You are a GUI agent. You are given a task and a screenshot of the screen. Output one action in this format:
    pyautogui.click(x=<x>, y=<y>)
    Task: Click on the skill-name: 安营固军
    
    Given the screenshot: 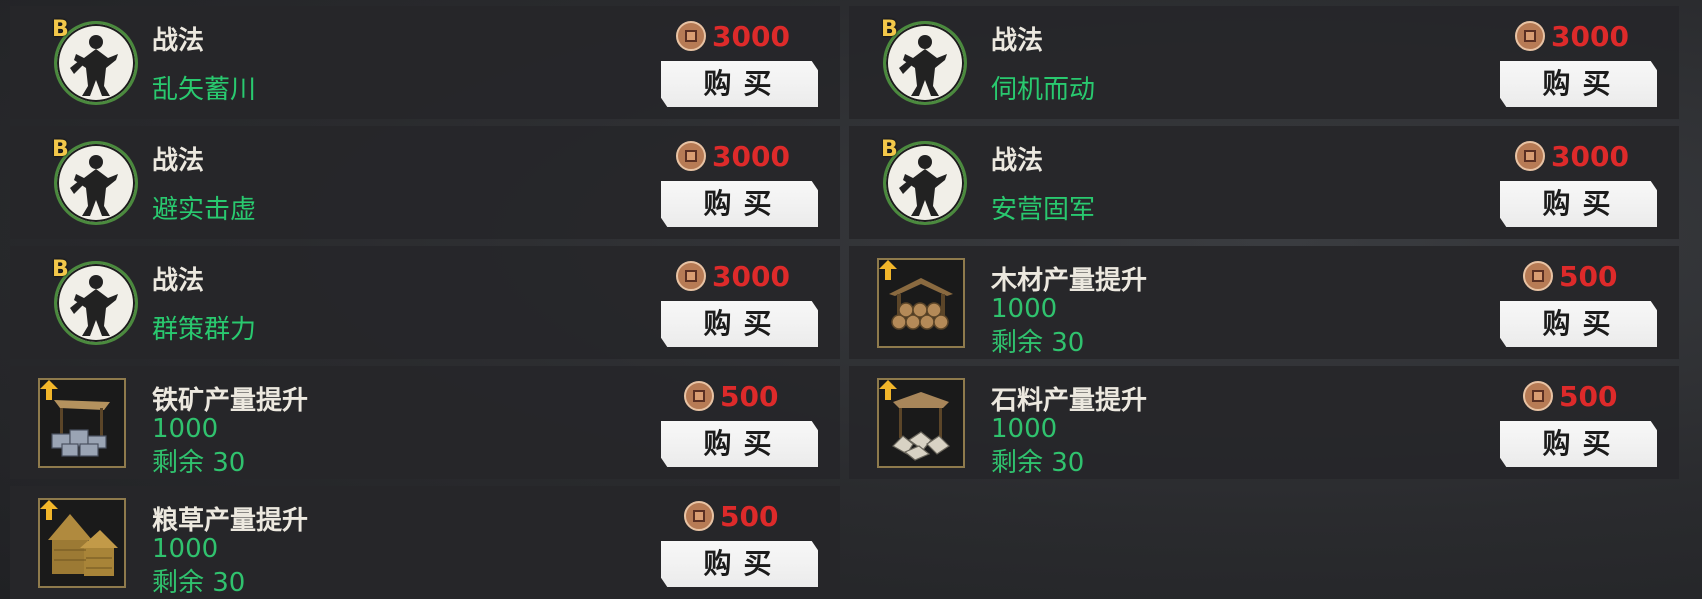 What is the action you would take?
    pyautogui.click(x=1043, y=210)
    